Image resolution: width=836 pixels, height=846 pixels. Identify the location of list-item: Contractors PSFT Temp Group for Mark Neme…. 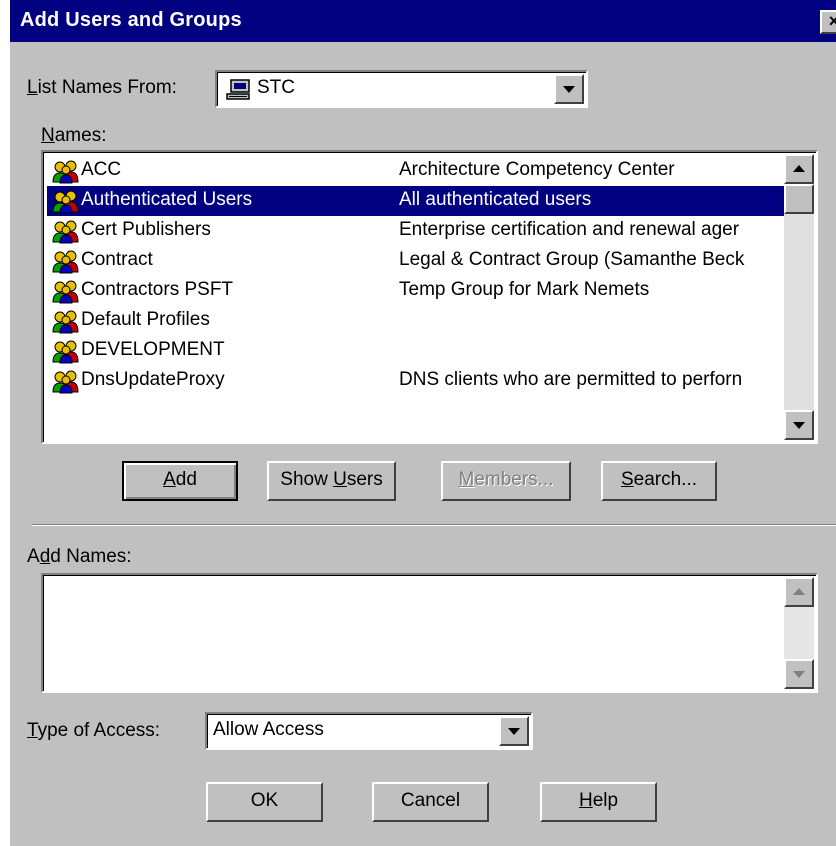
(416, 291).